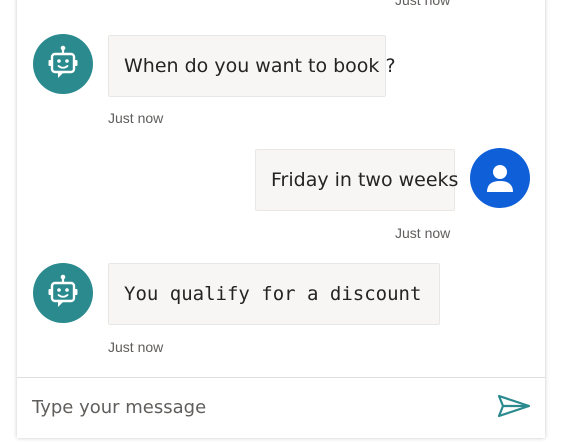 This screenshot has width=564, height=442. I want to click on person-icon, so click(500, 178).